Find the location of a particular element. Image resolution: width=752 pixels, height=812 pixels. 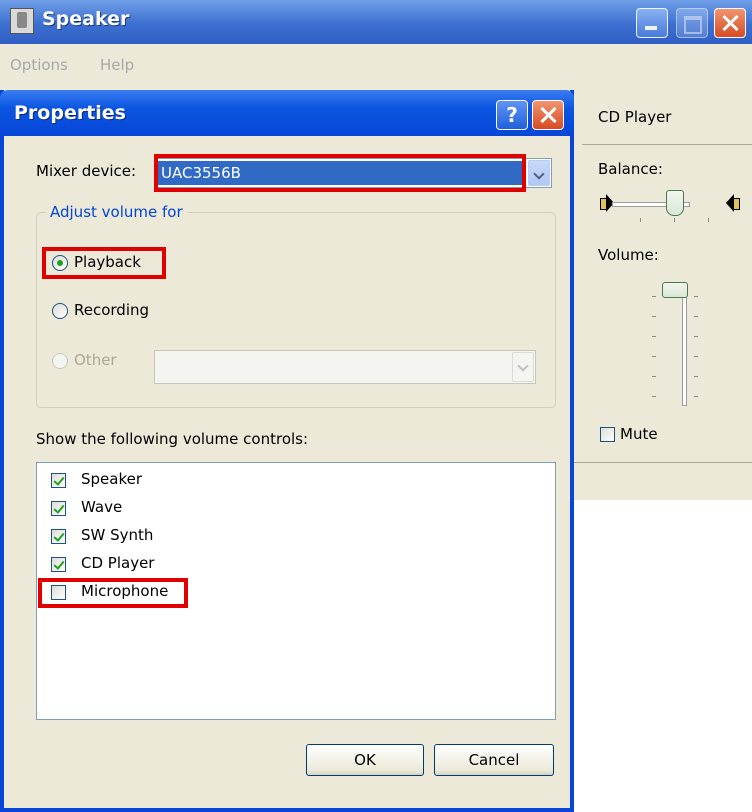

other-radio is located at coordinates (60, 361).